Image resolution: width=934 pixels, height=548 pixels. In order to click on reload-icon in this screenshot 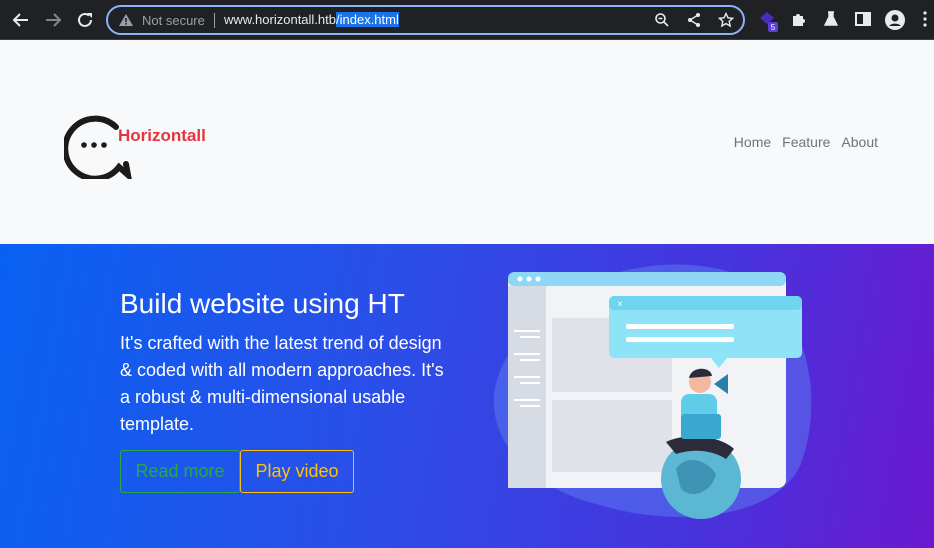, I will do `click(85, 20)`.